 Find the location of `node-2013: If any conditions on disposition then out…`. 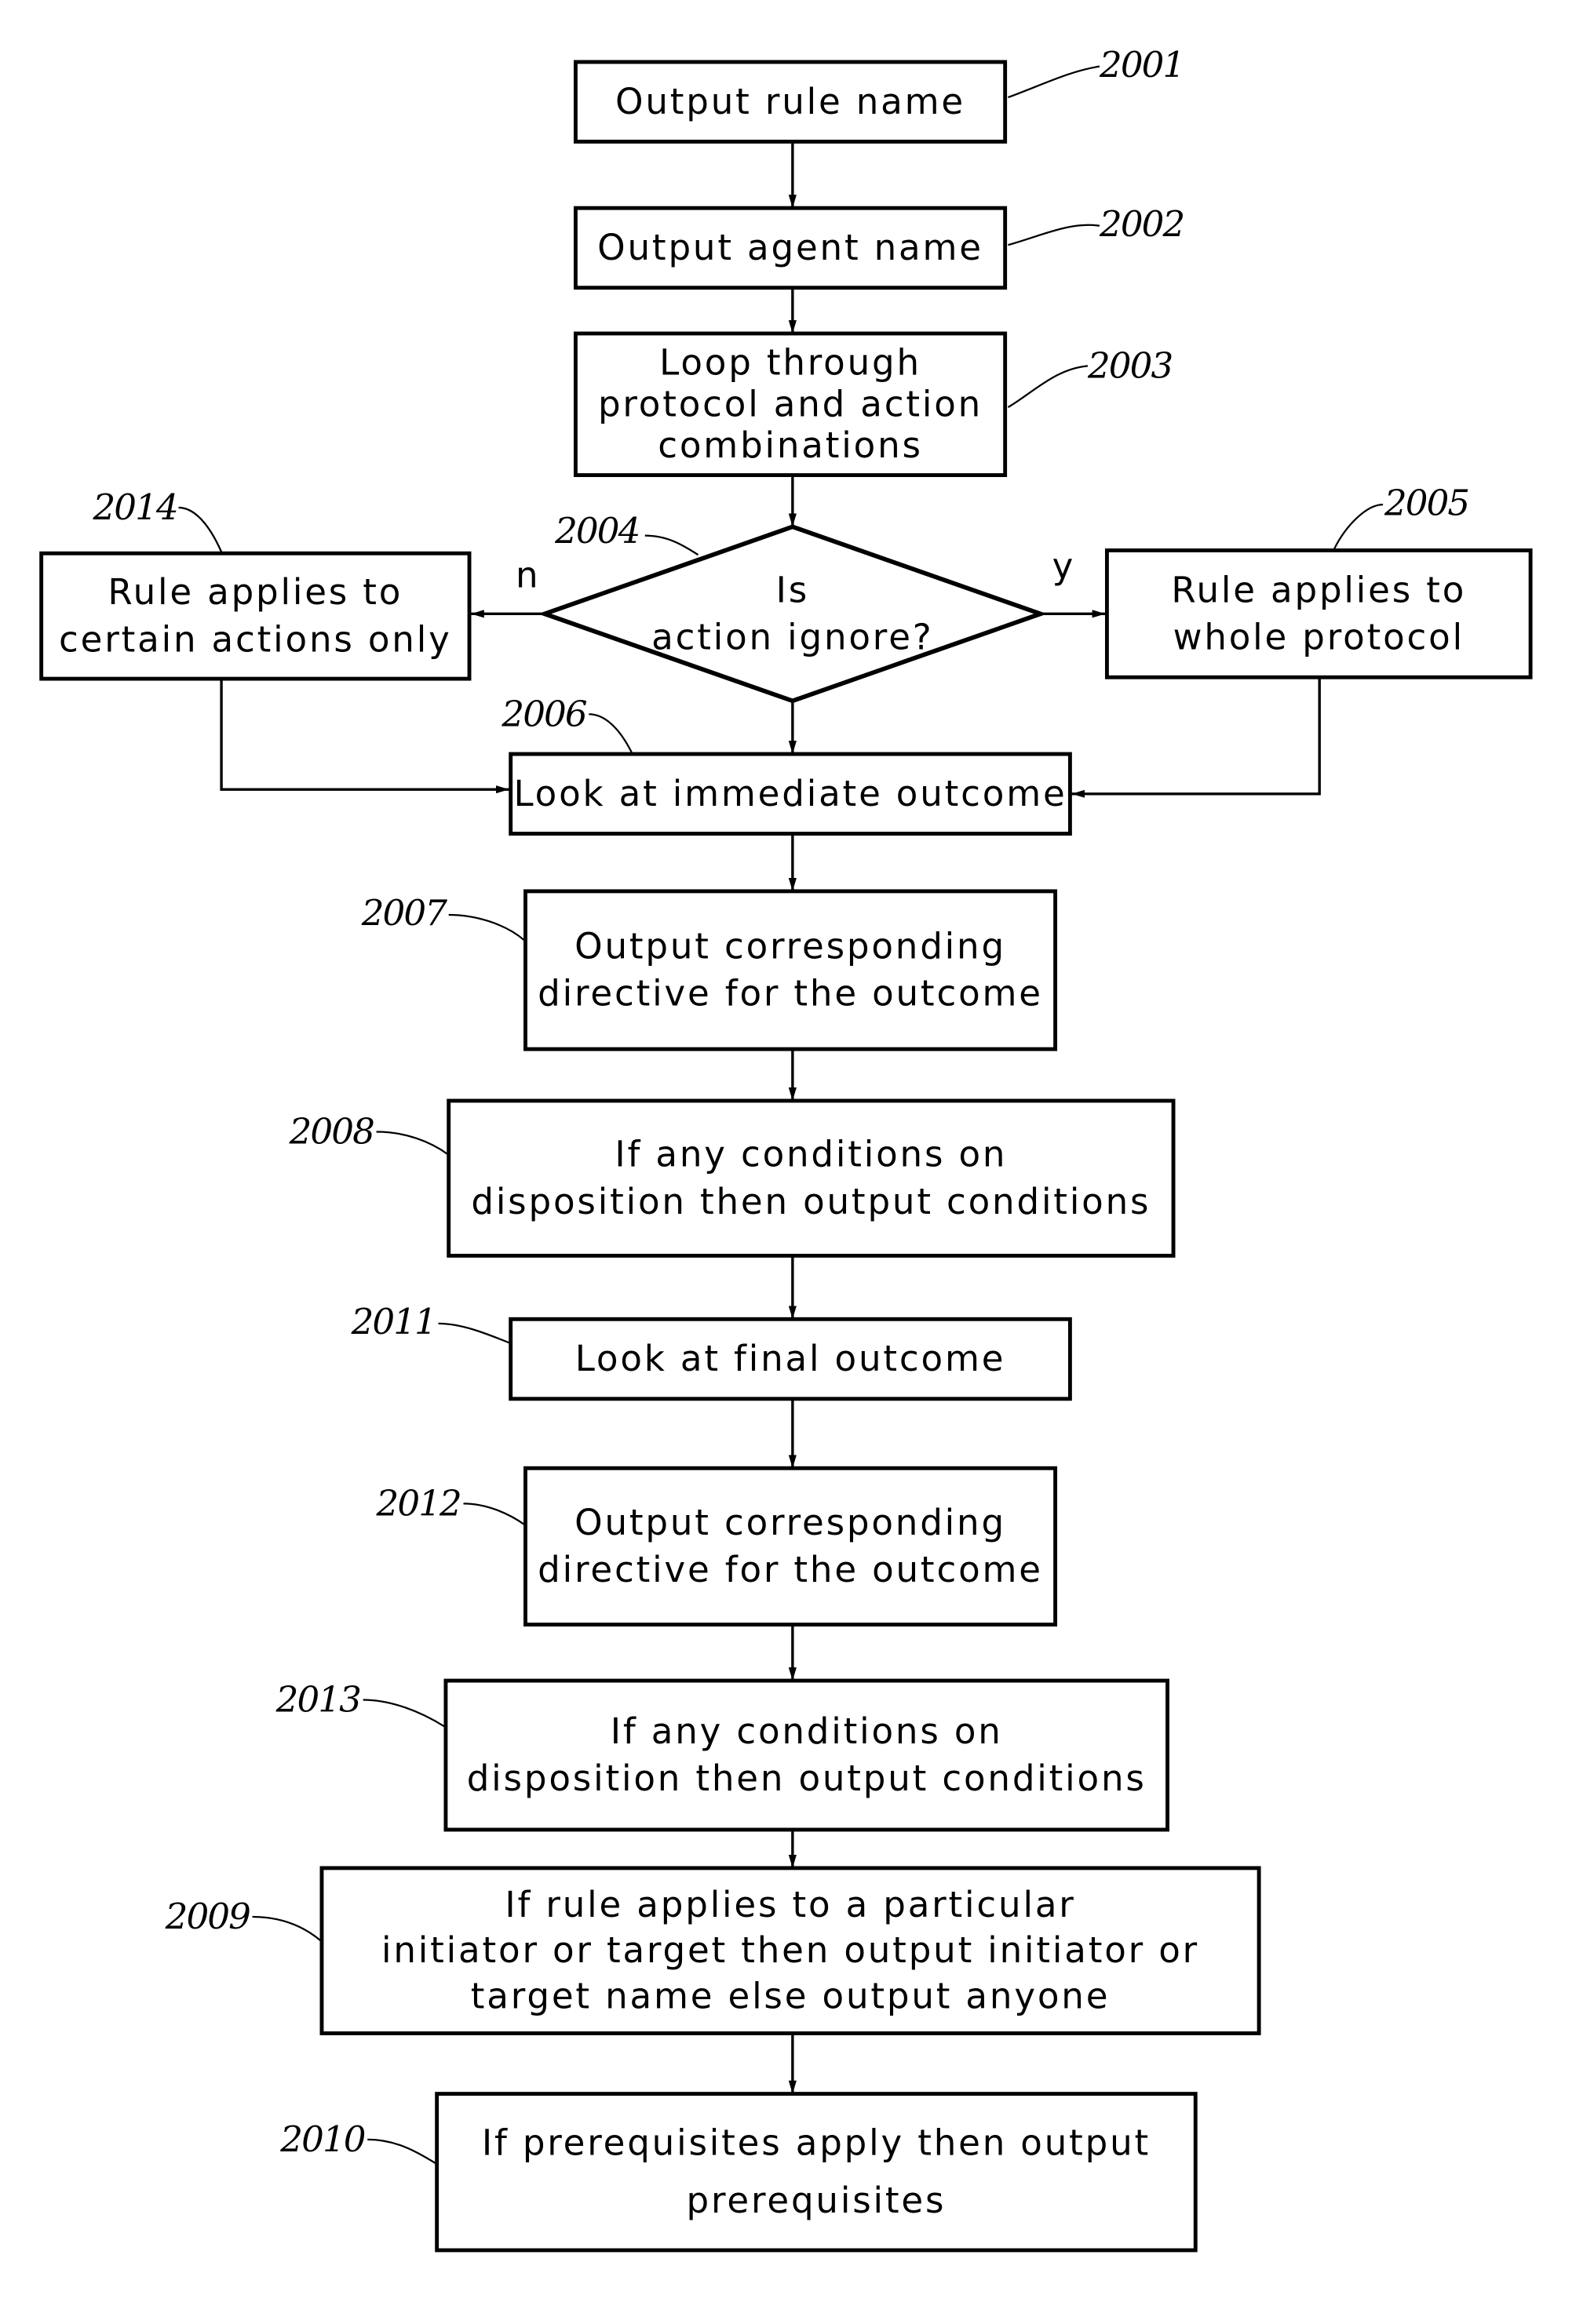

node-2013: If any conditions on disposition then out… is located at coordinates (806, 1755).